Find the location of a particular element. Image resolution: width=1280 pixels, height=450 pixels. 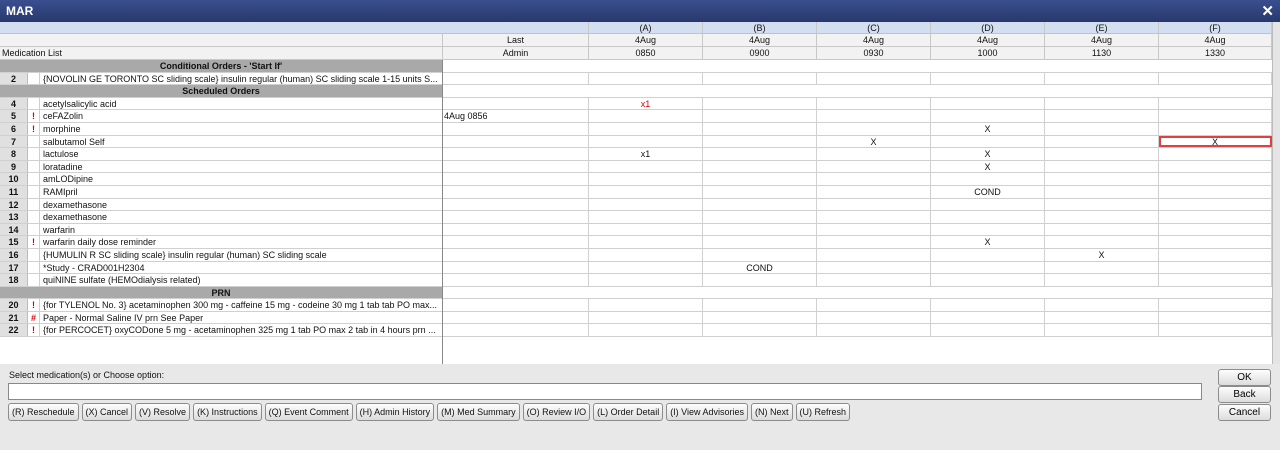

admin-cell: COND is located at coordinates (760, 267).